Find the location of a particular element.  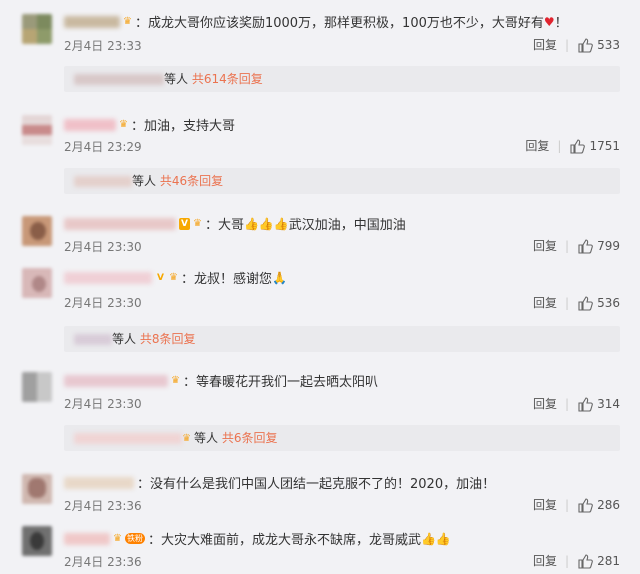

like-count: 281 is located at coordinates (608, 560).